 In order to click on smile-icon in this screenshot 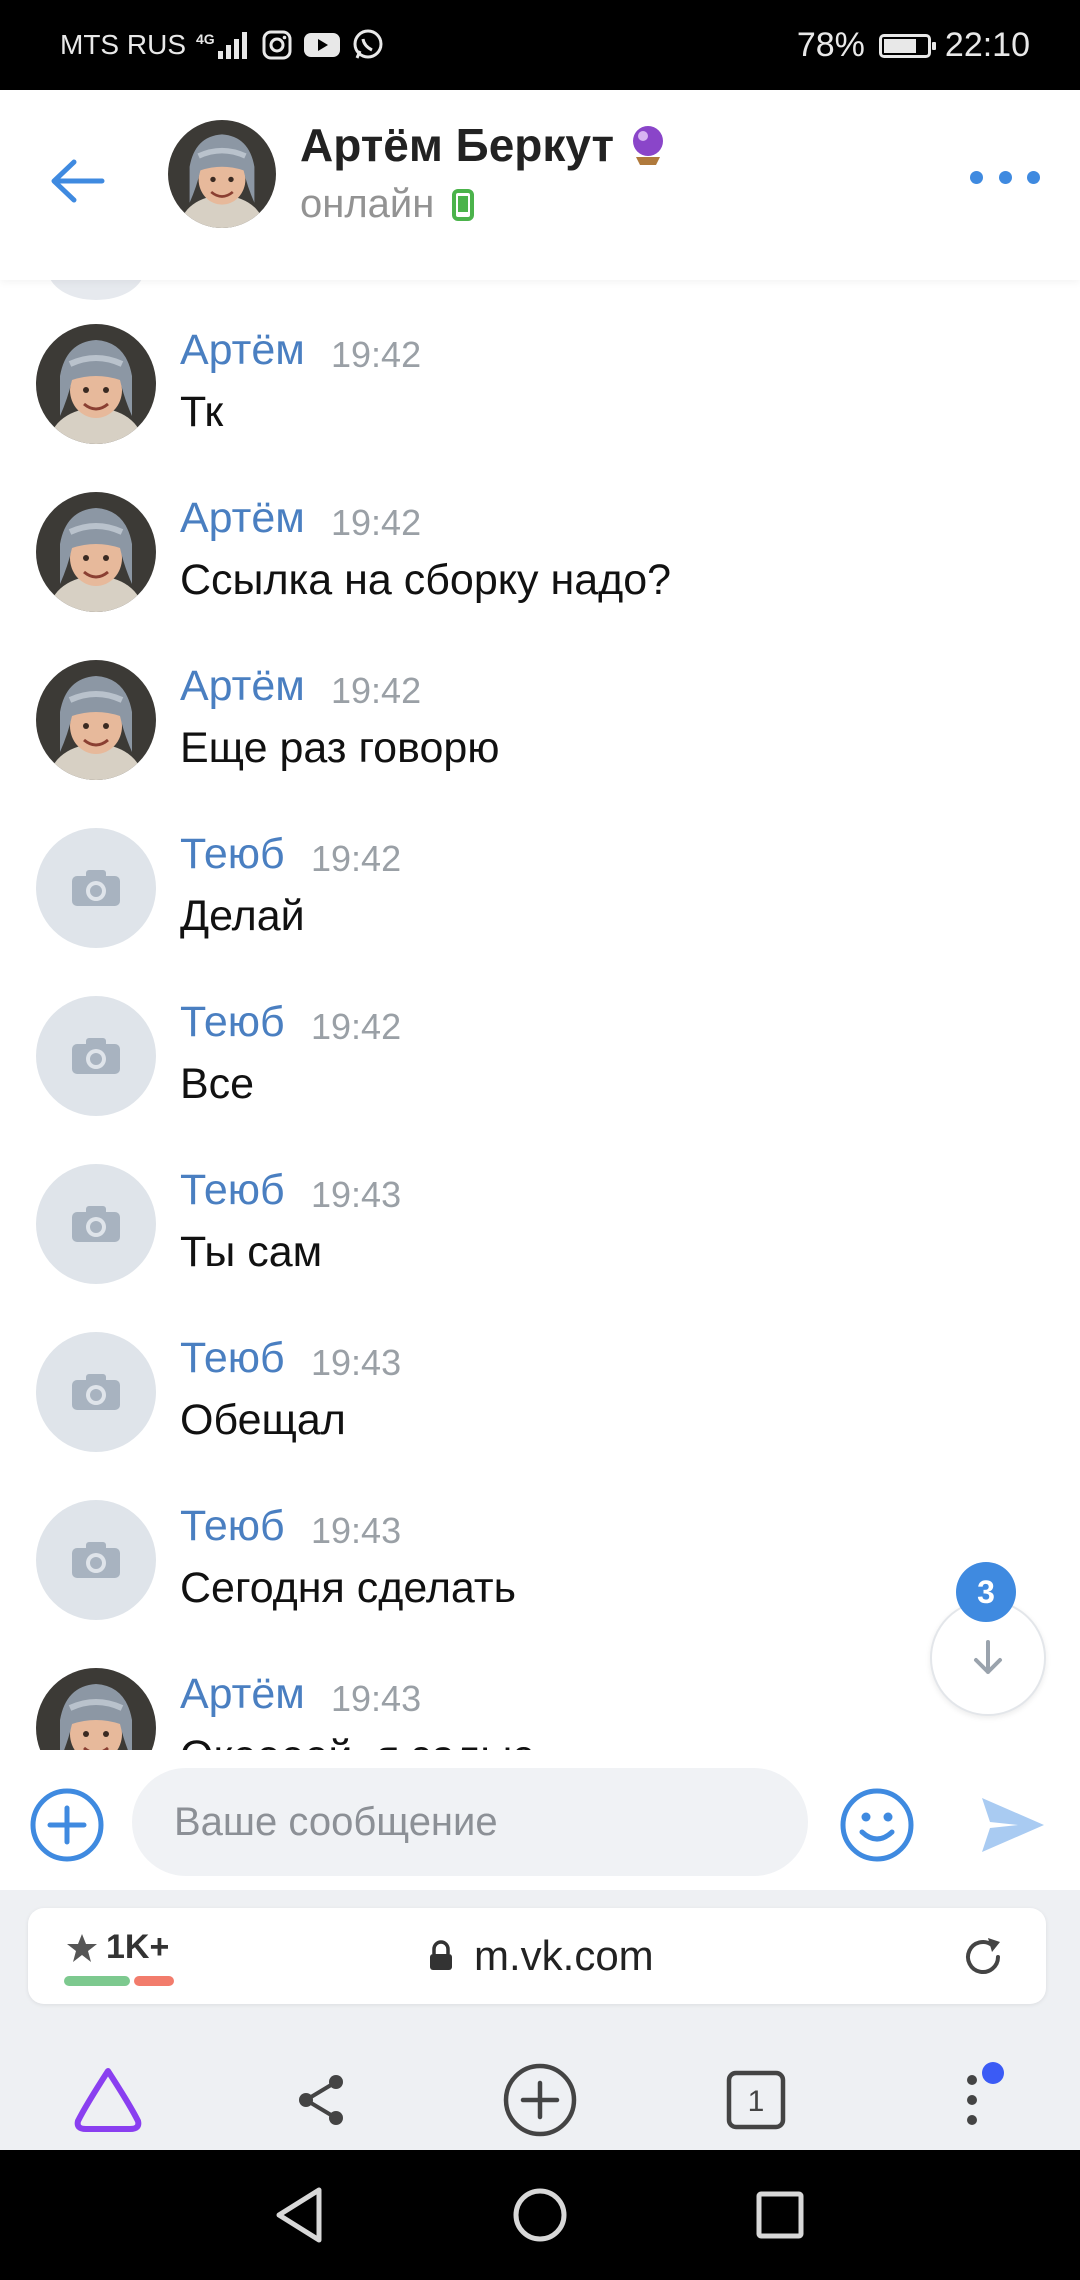, I will do `click(877, 1825)`.